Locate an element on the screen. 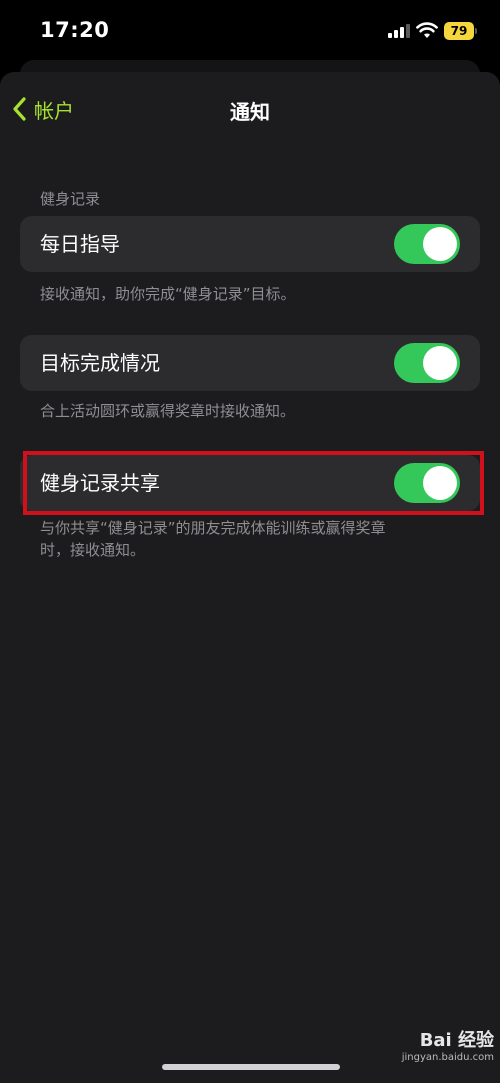 Image resolution: width=500 pixels, height=1083 pixels. footnote-goal-completion: 合上活动圆环或赢得奖章时接收通知。 is located at coordinates (168, 411).